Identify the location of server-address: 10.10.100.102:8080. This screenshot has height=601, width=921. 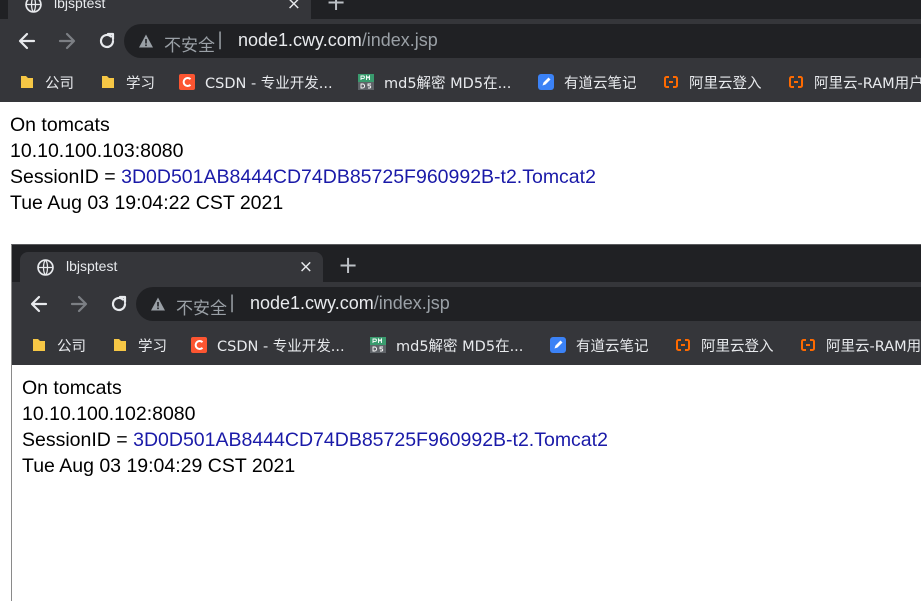
(109, 414).